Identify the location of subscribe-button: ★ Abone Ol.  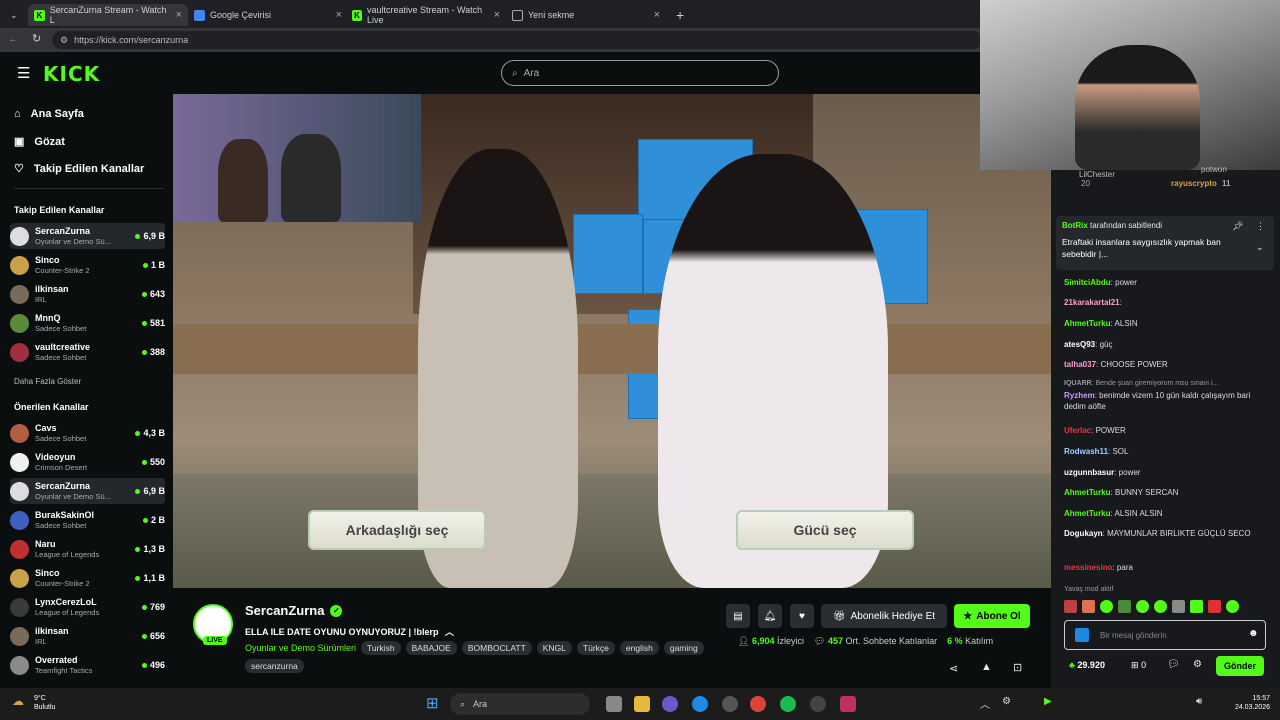
(992, 616).